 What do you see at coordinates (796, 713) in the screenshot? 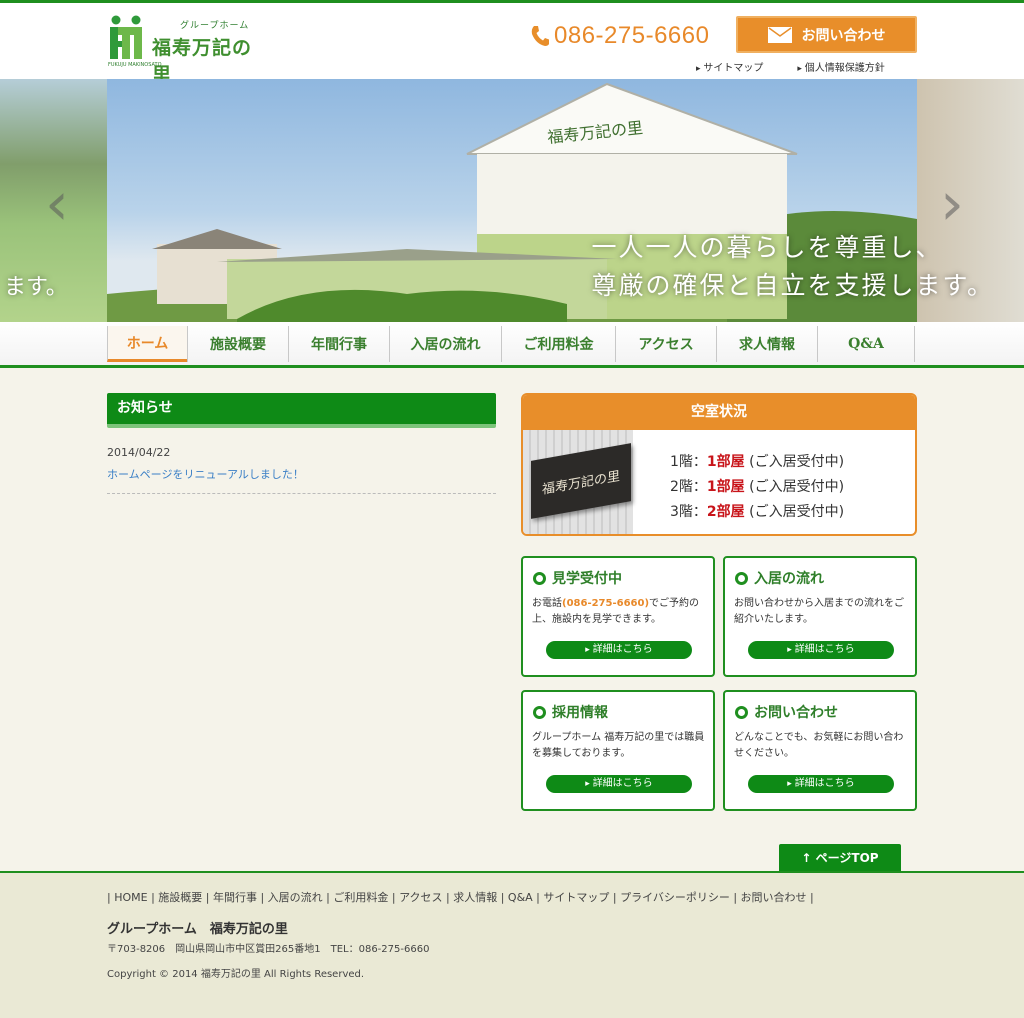
I see `card-title-text: お問い合わせ` at bounding box center [796, 713].